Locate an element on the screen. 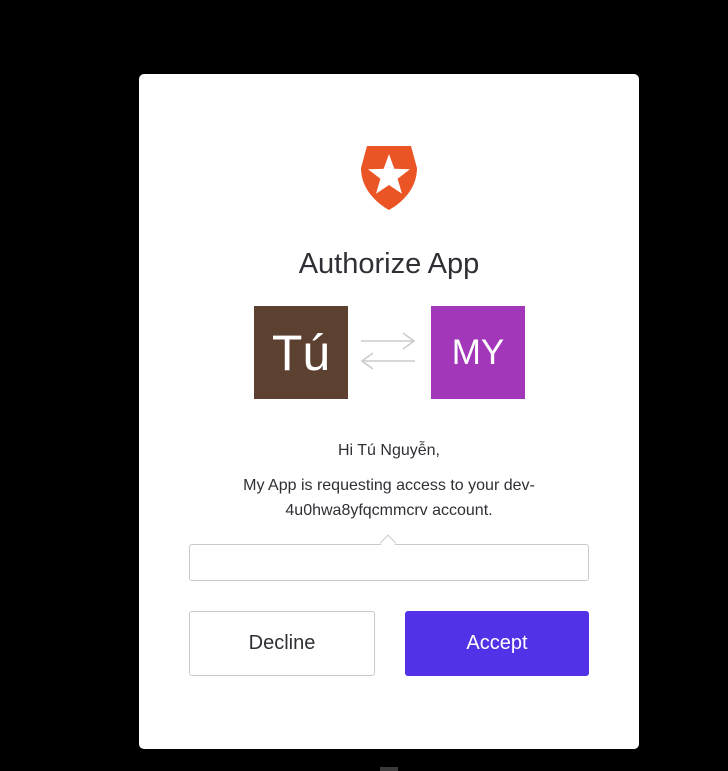 The height and width of the screenshot is (771, 728). user-avatar-initials: Tú is located at coordinates (301, 352).